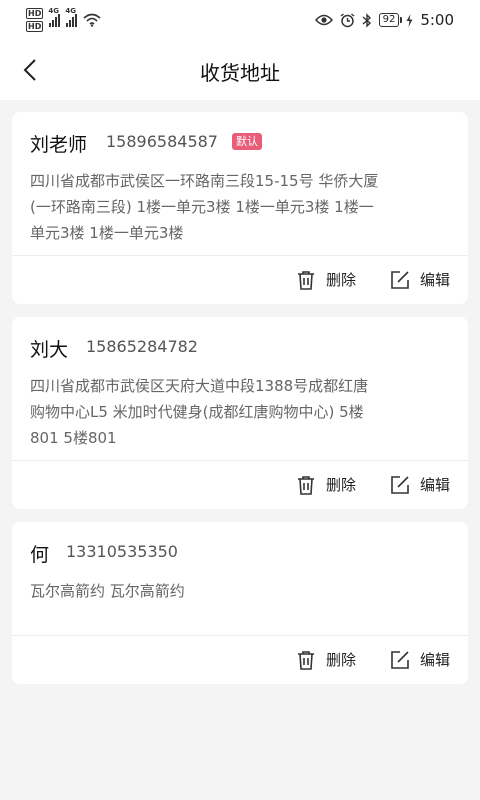  I want to click on battery-icon: 92, so click(390, 20).